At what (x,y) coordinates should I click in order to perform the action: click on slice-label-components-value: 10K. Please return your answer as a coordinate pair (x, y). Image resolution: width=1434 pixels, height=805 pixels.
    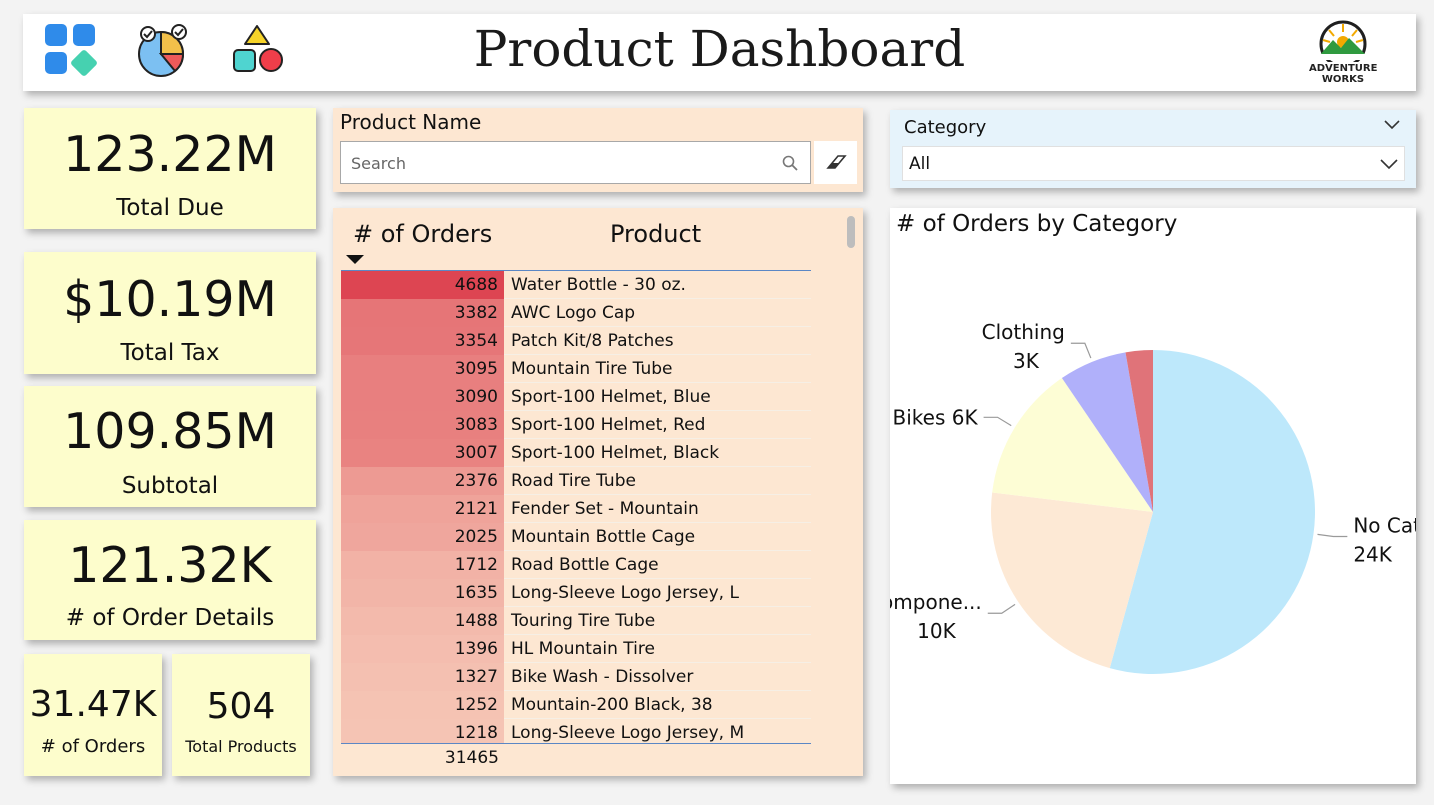
    Looking at the image, I should click on (936, 631).